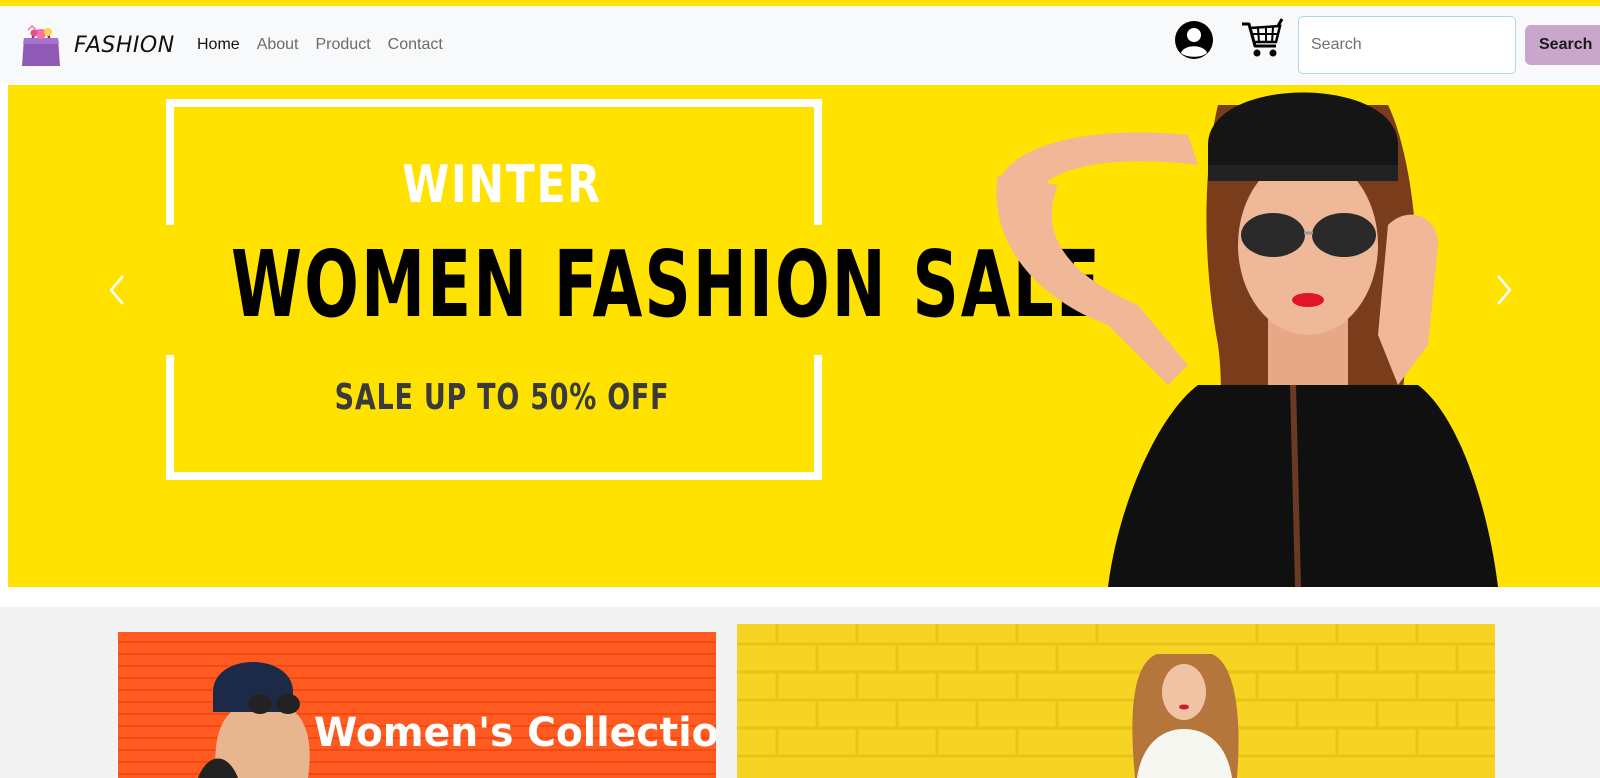 The height and width of the screenshot is (778, 1600). Describe the element at coordinates (415, 45) in the screenshot. I see `nav-link-contact: Contact` at that location.